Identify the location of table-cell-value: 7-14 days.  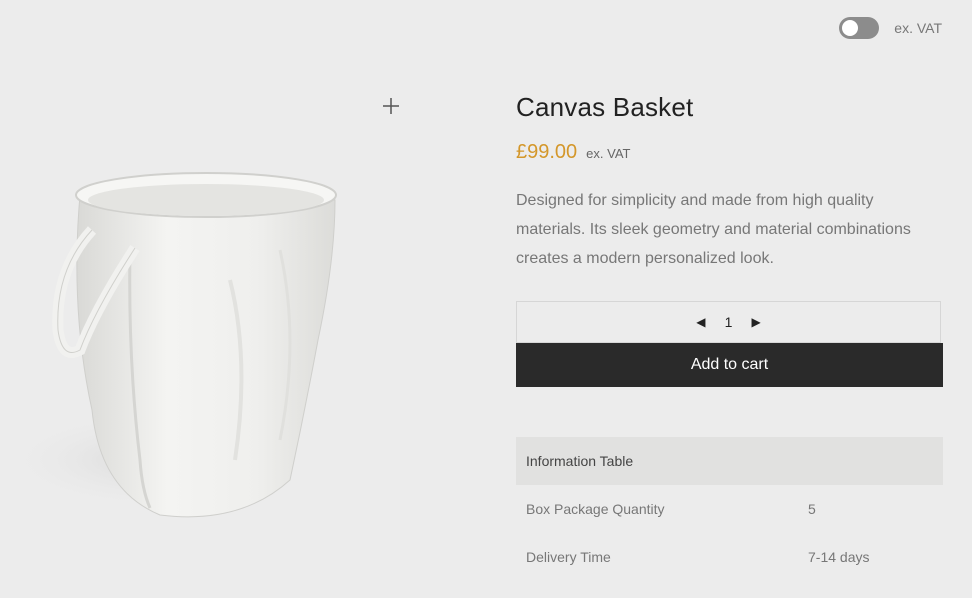
(839, 557).